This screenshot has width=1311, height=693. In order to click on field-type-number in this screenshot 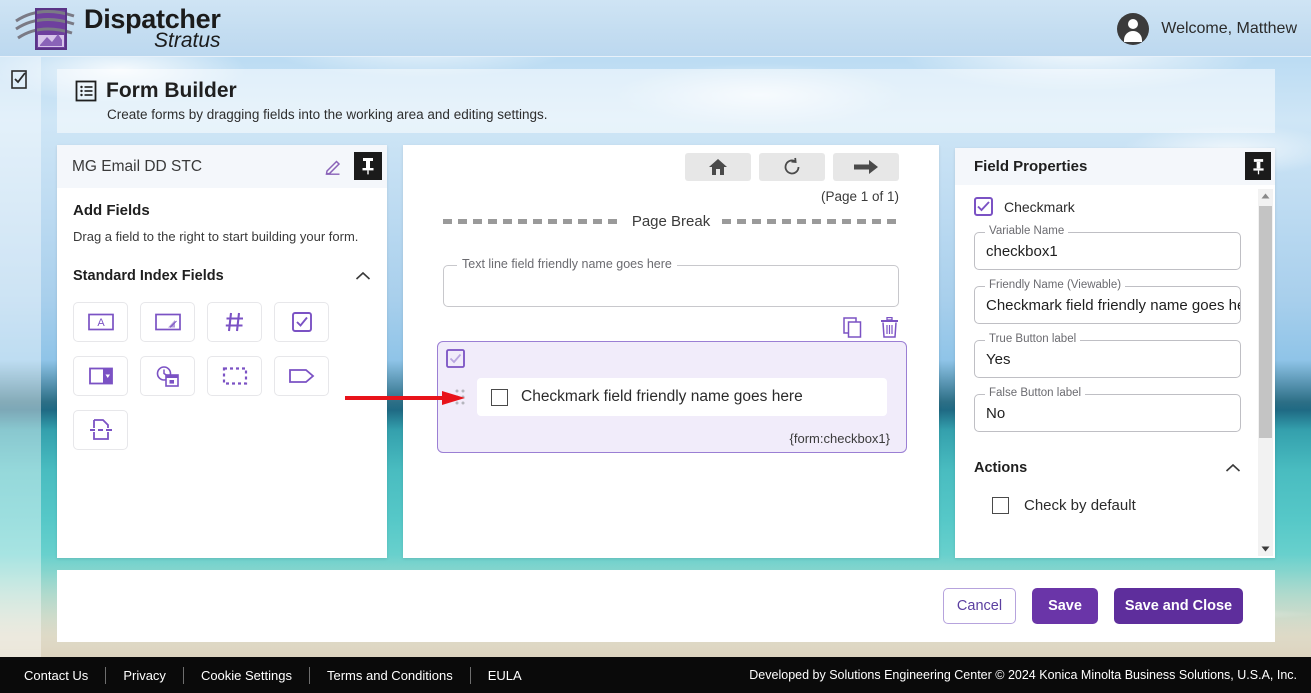, I will do `click(234, 322)`.